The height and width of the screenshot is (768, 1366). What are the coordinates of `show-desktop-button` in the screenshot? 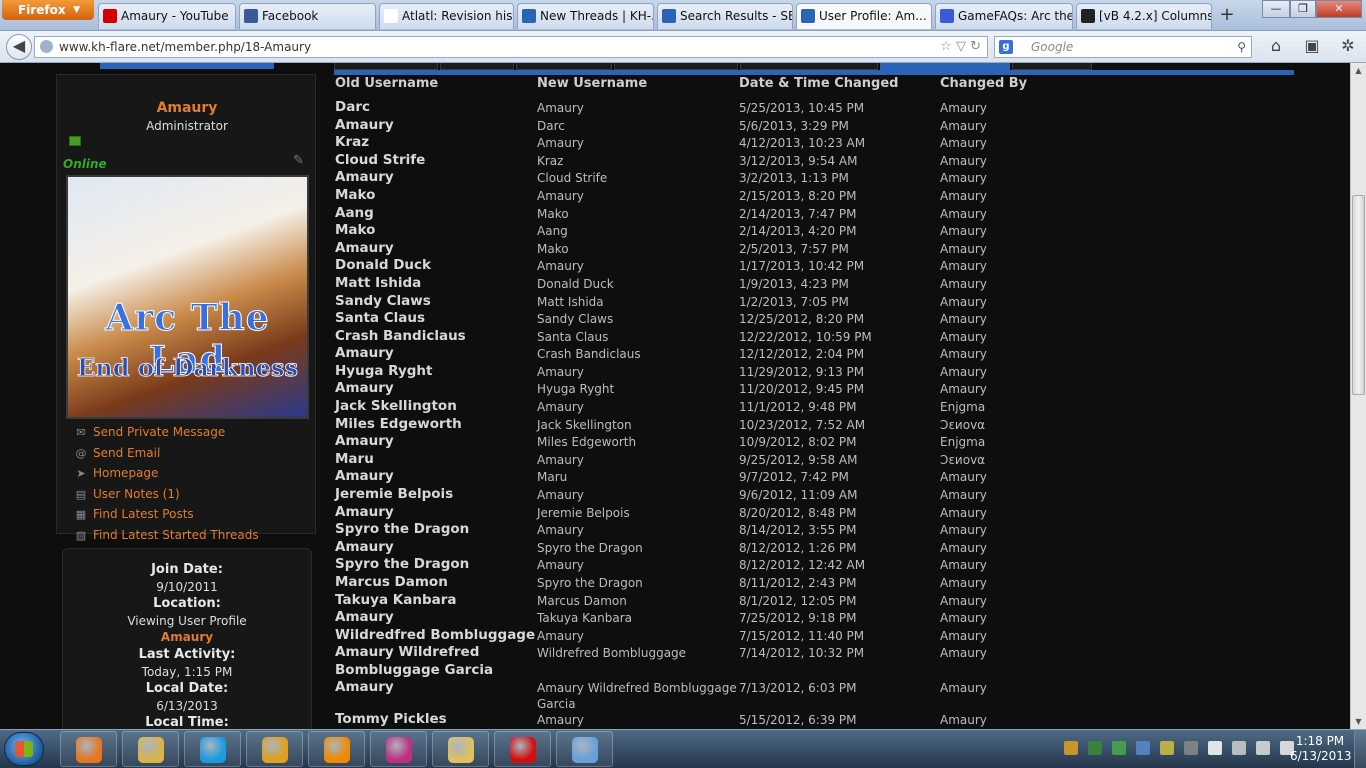 It's located at (1360, 749).